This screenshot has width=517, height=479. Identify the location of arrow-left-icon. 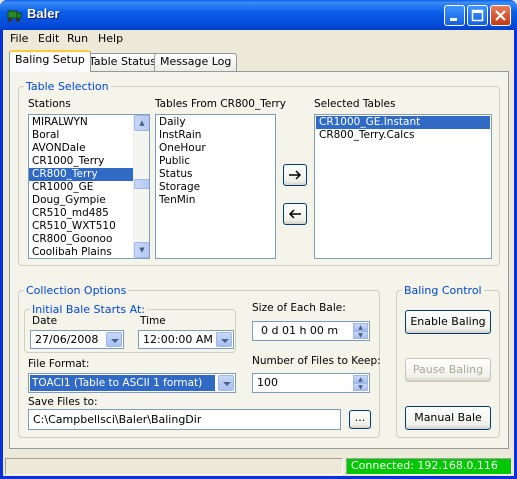
(294, 214).